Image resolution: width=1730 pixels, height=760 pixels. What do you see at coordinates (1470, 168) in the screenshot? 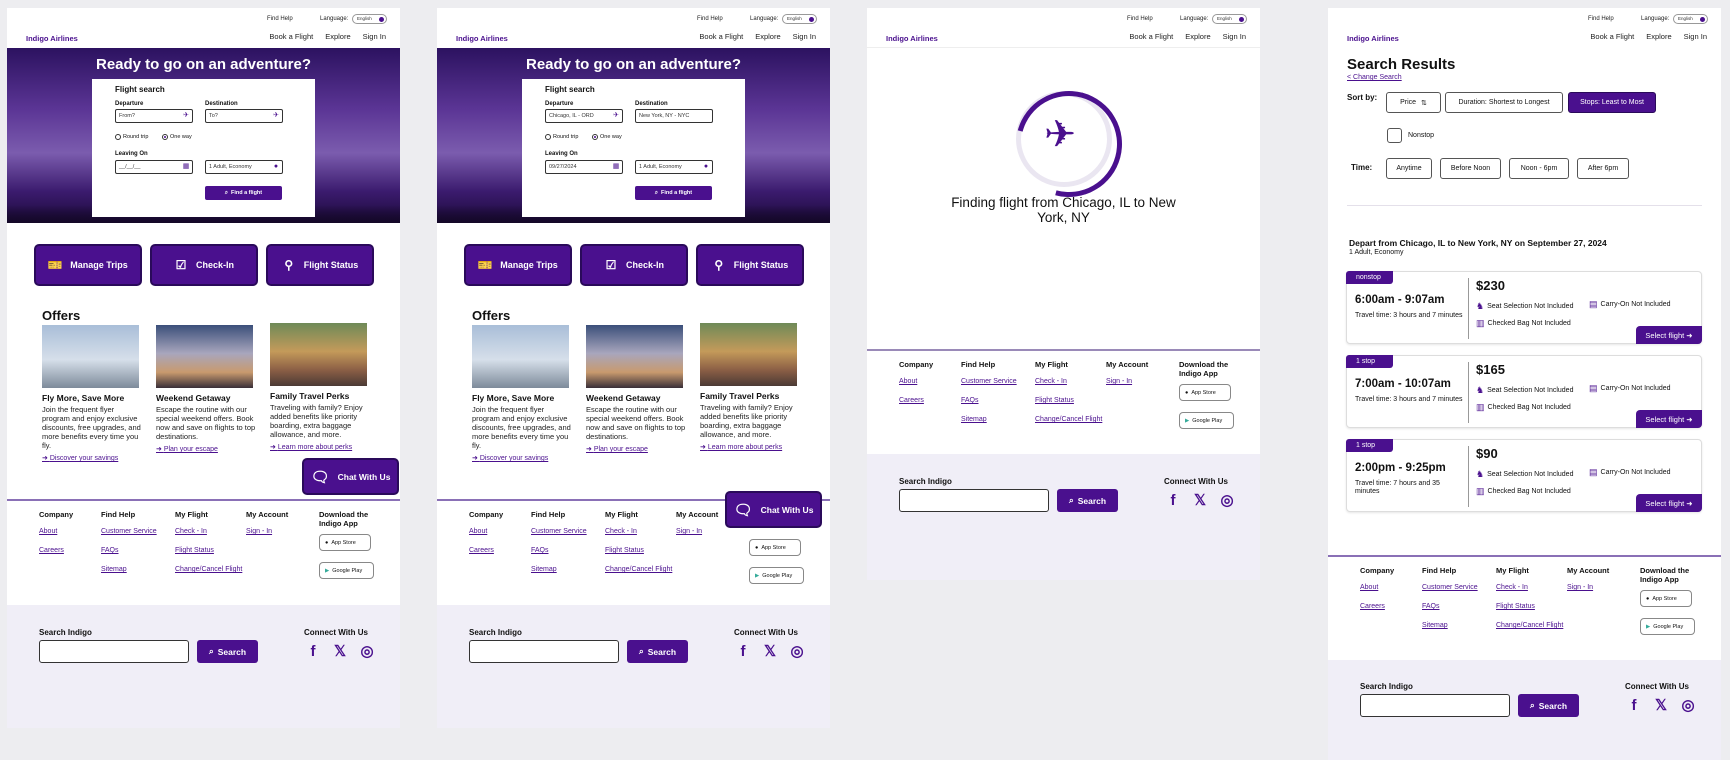
I see `time-before-noon-button: Before Noon` at bounding box center [1470, 168].